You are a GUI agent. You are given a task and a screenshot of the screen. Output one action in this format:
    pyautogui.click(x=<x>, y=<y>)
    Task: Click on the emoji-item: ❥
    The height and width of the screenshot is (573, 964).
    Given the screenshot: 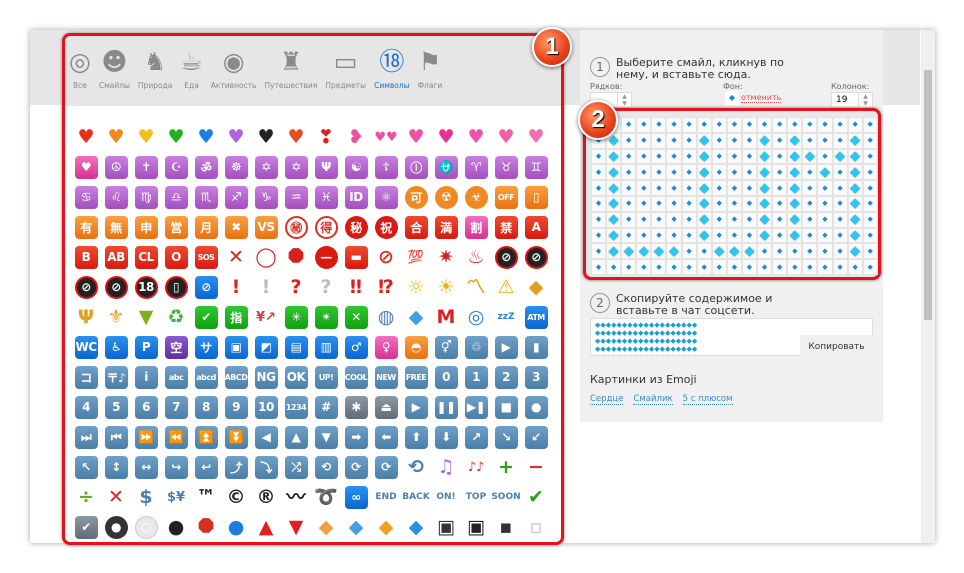 What is the action you would take?
    pyautogui.click(x=356, y=137)
    